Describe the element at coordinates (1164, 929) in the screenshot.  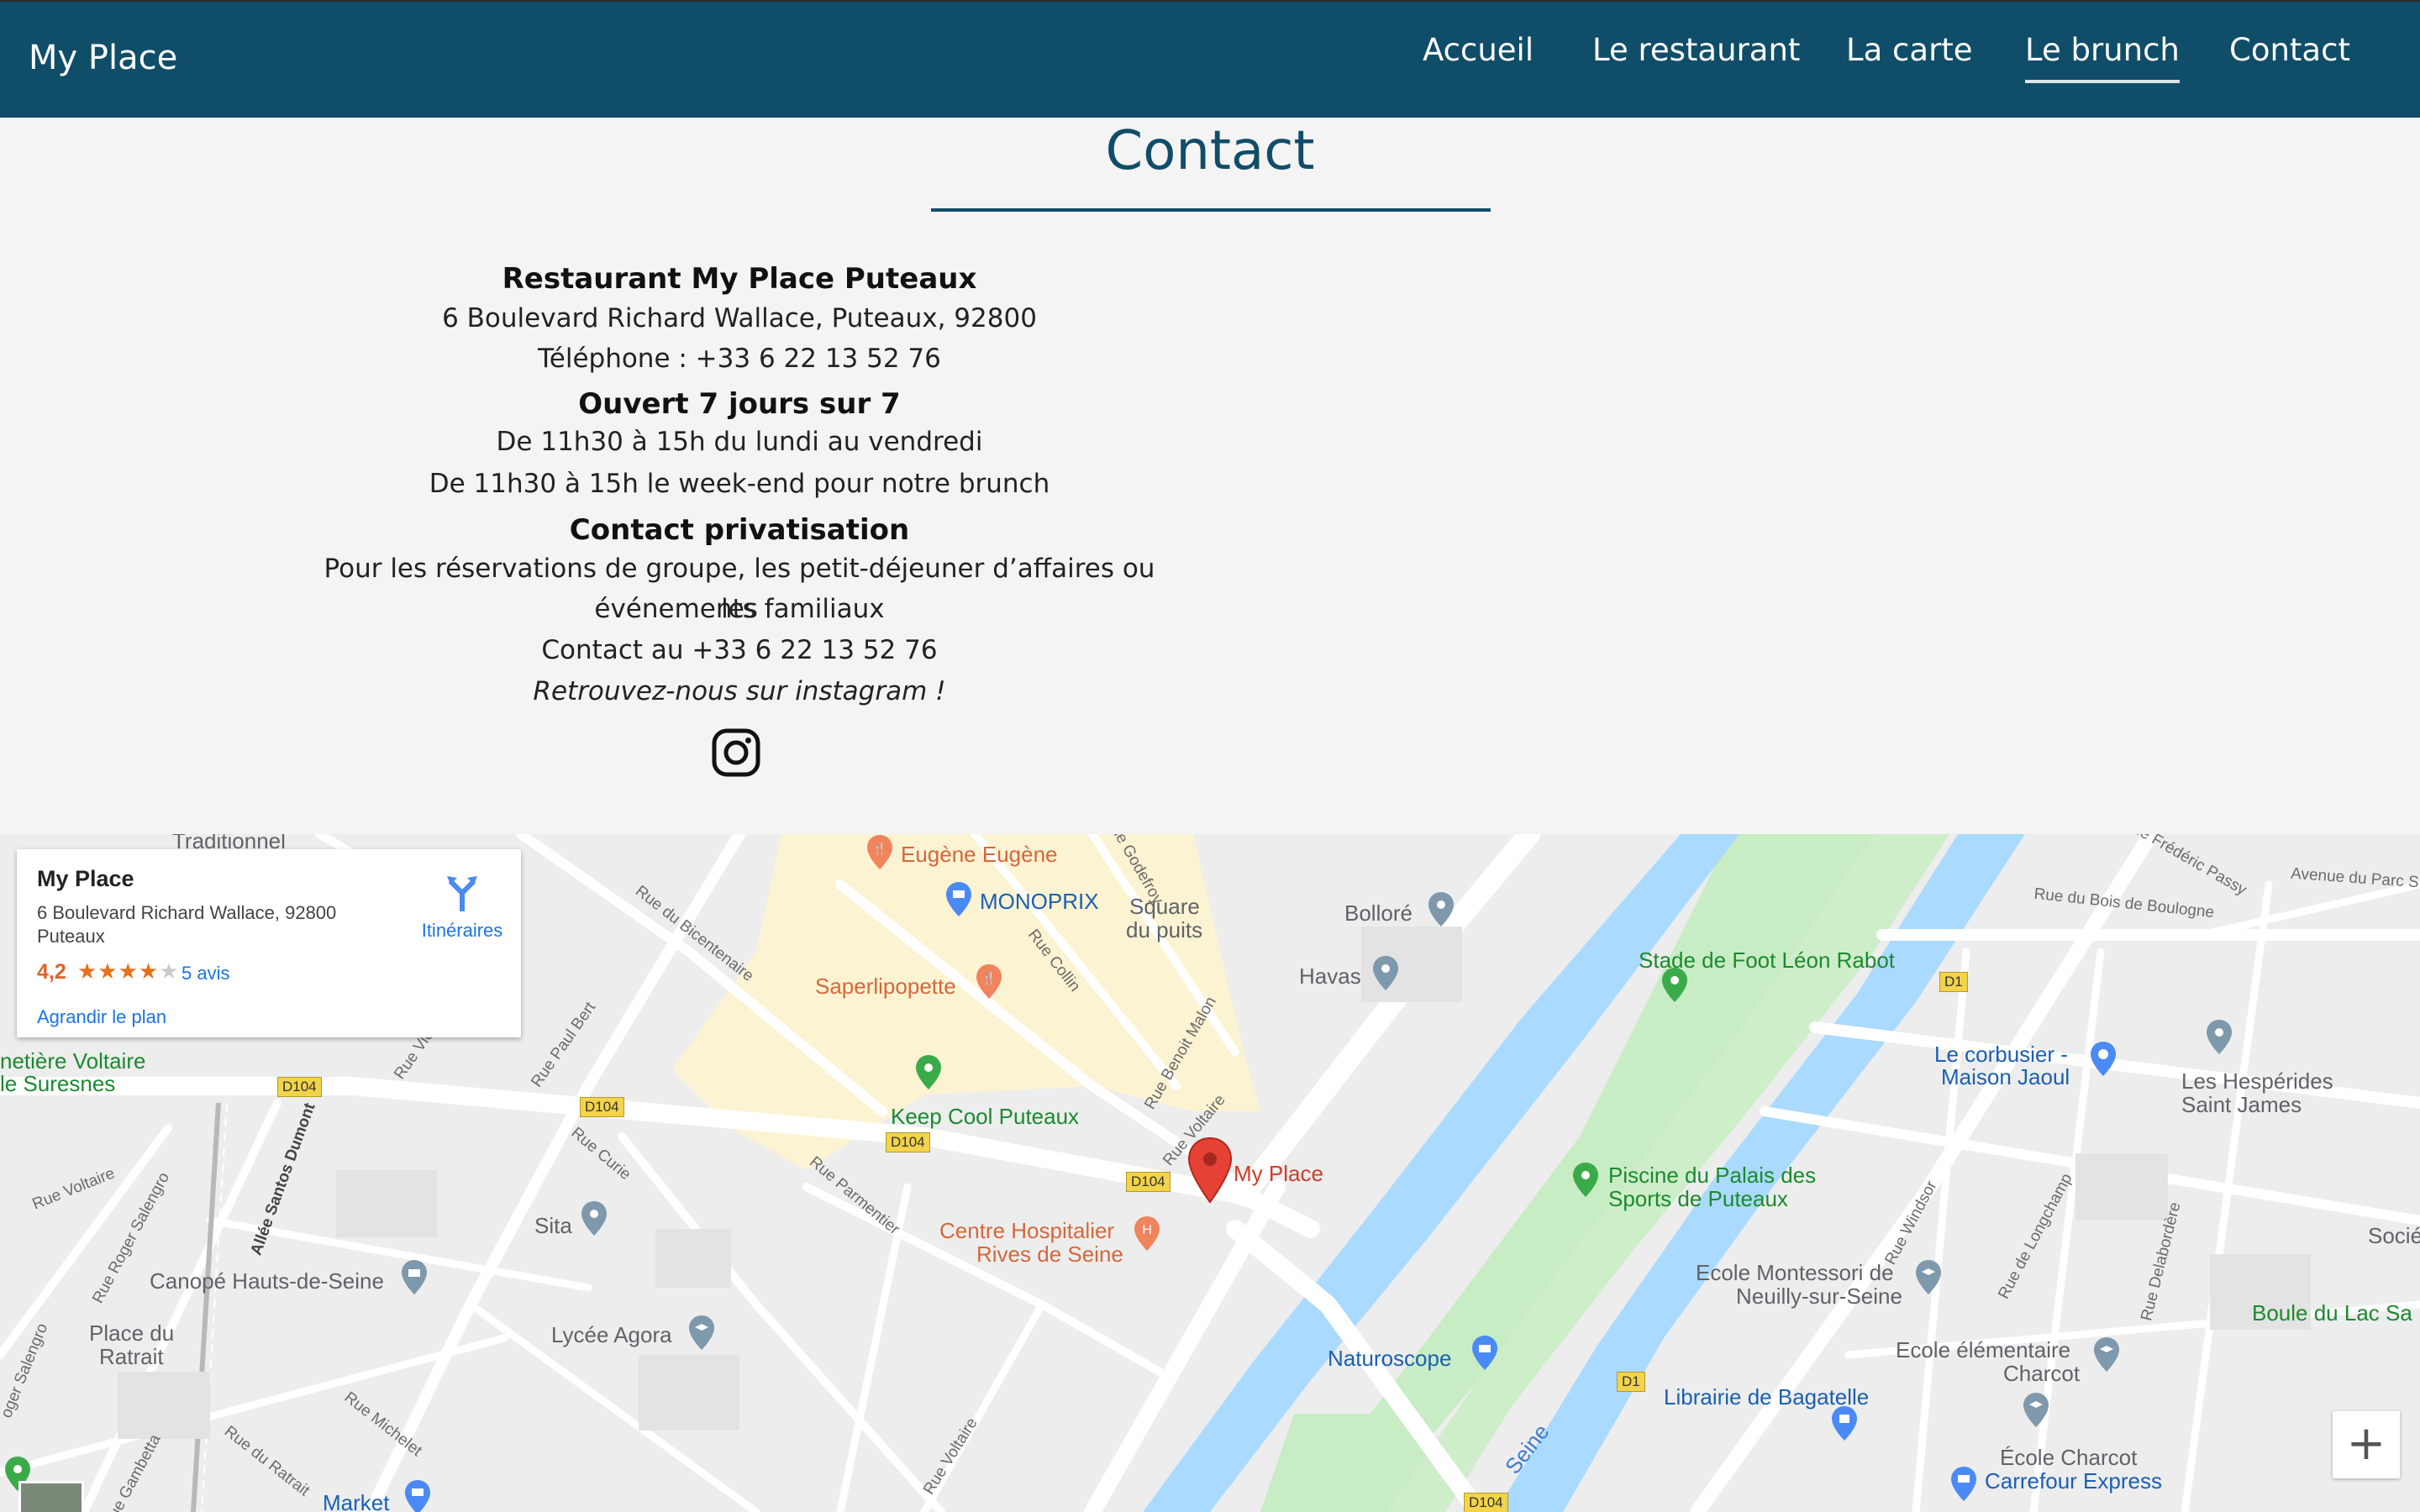
I see `map-label-square-2: du puits` at that location.